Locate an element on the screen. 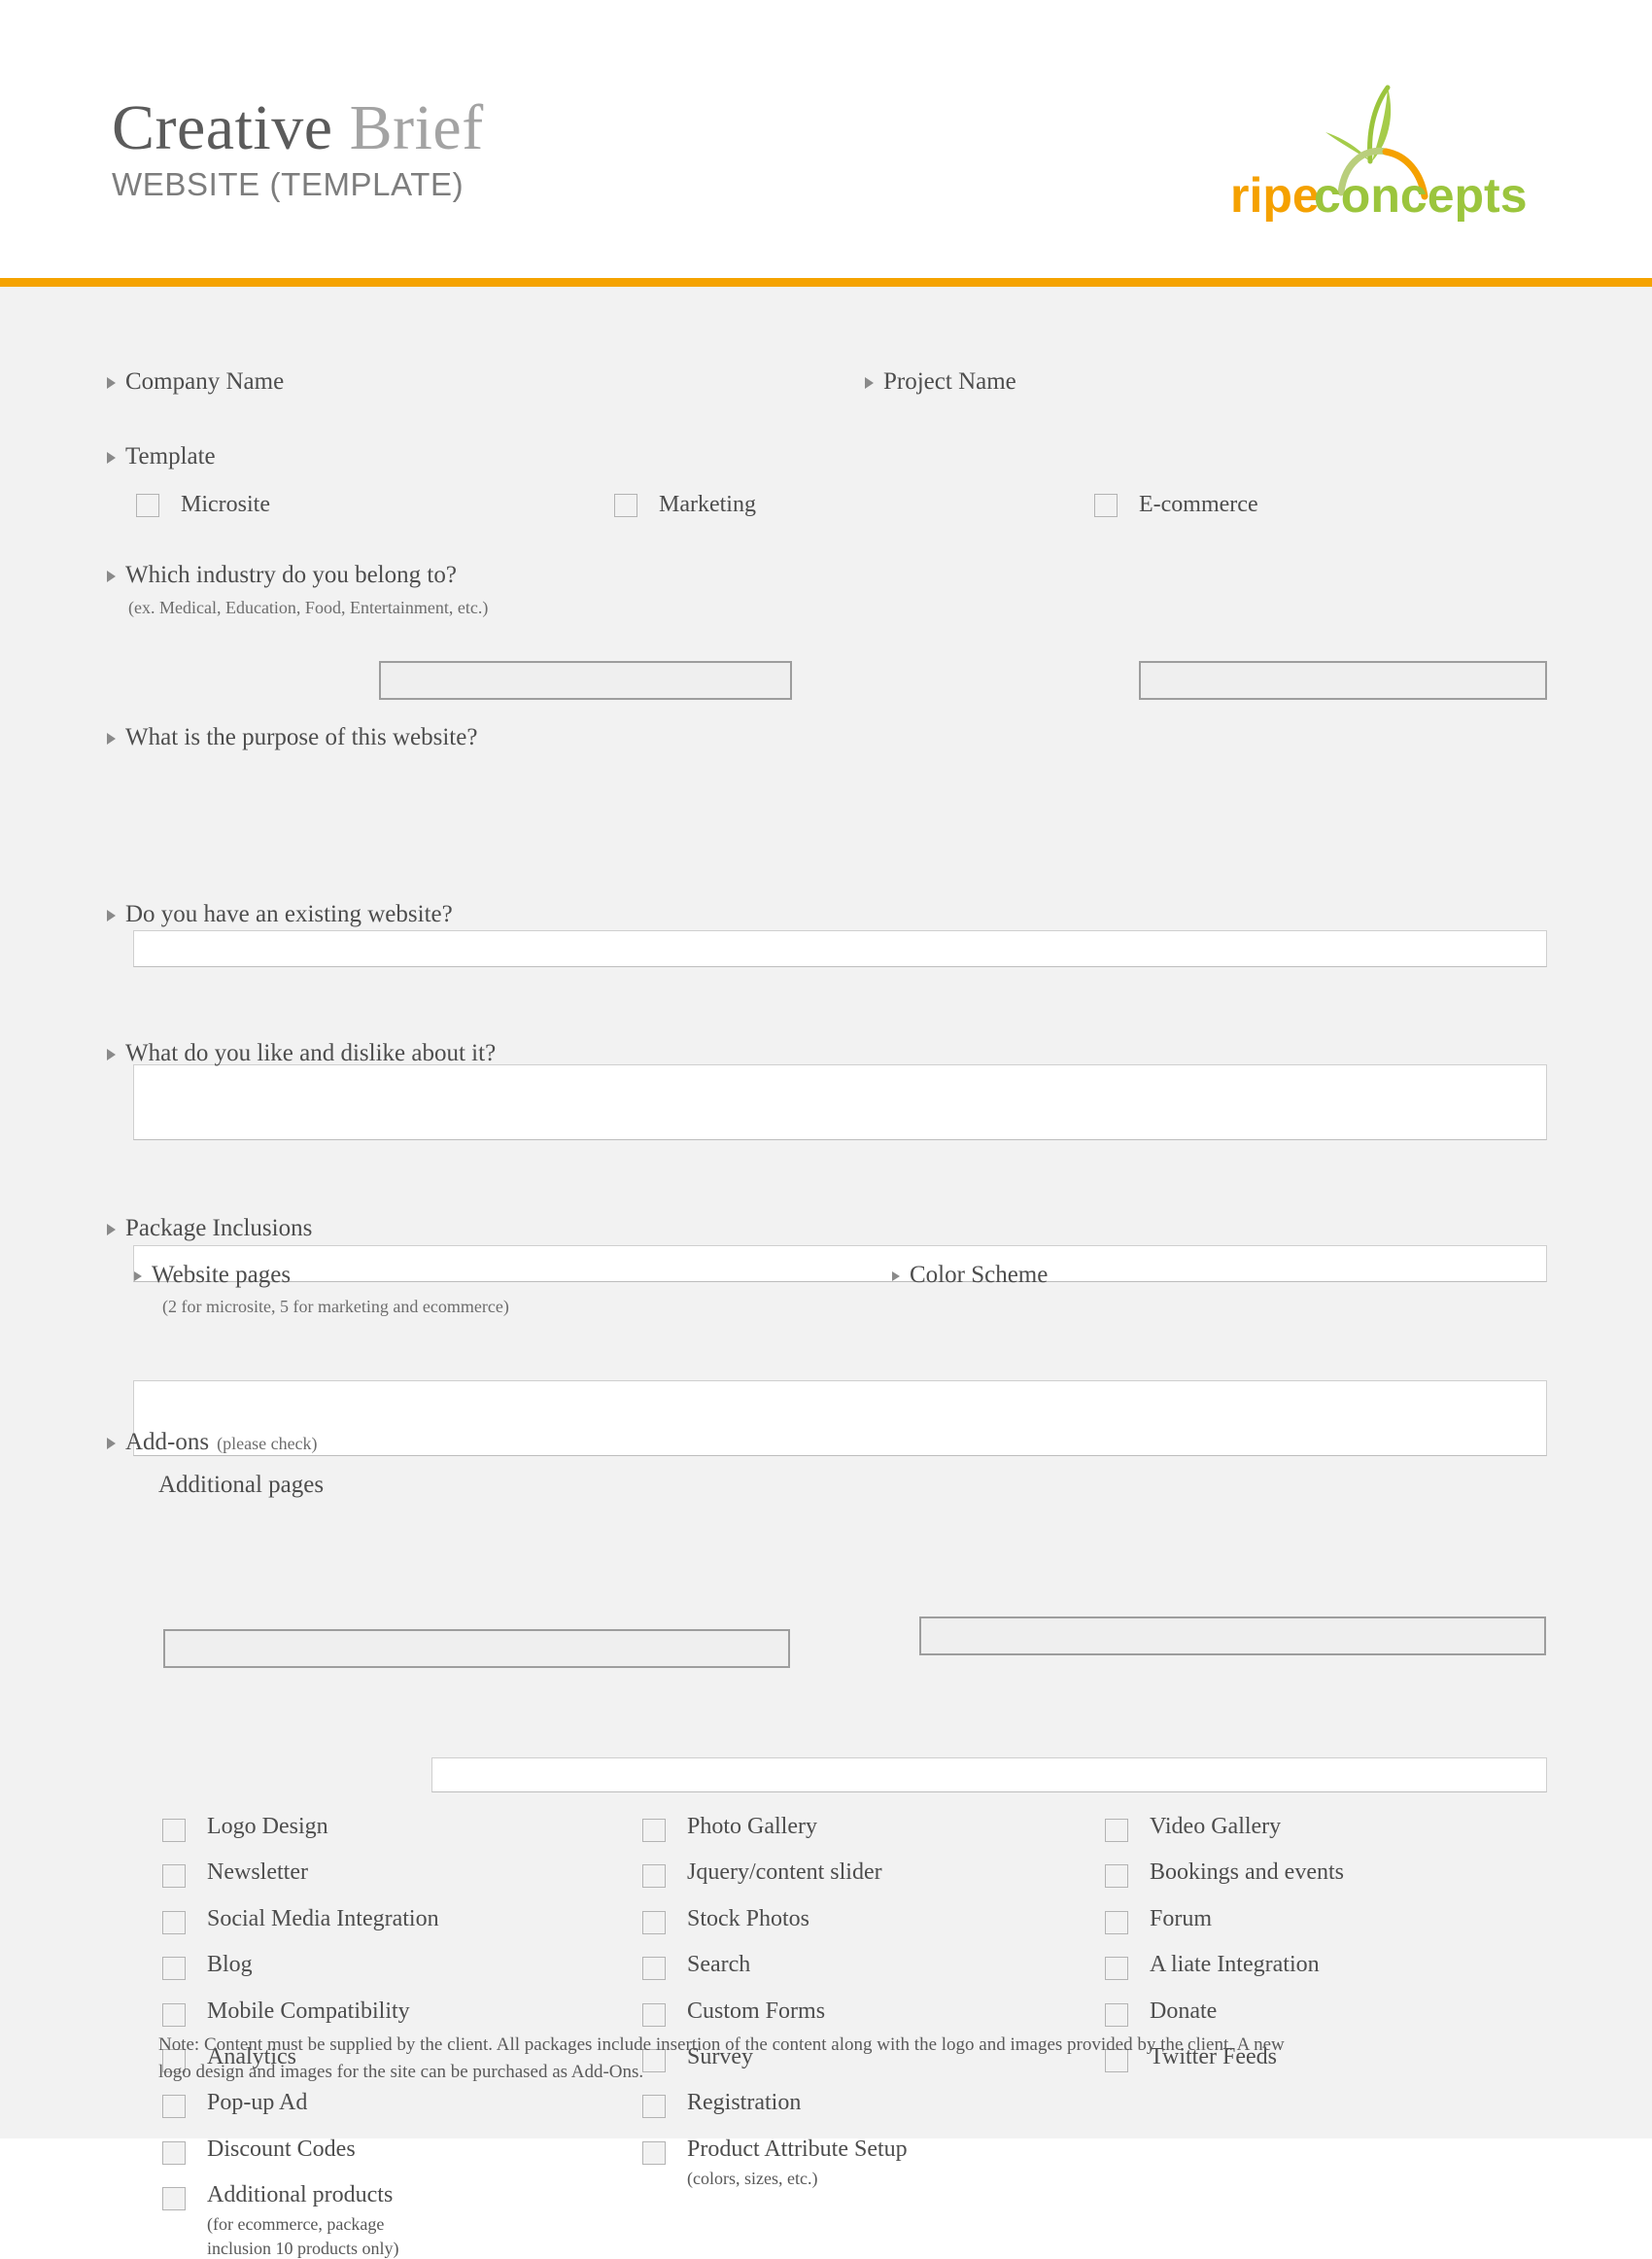  existing-website-label: Do you have an existing website? is located at coordinates (289, 914).